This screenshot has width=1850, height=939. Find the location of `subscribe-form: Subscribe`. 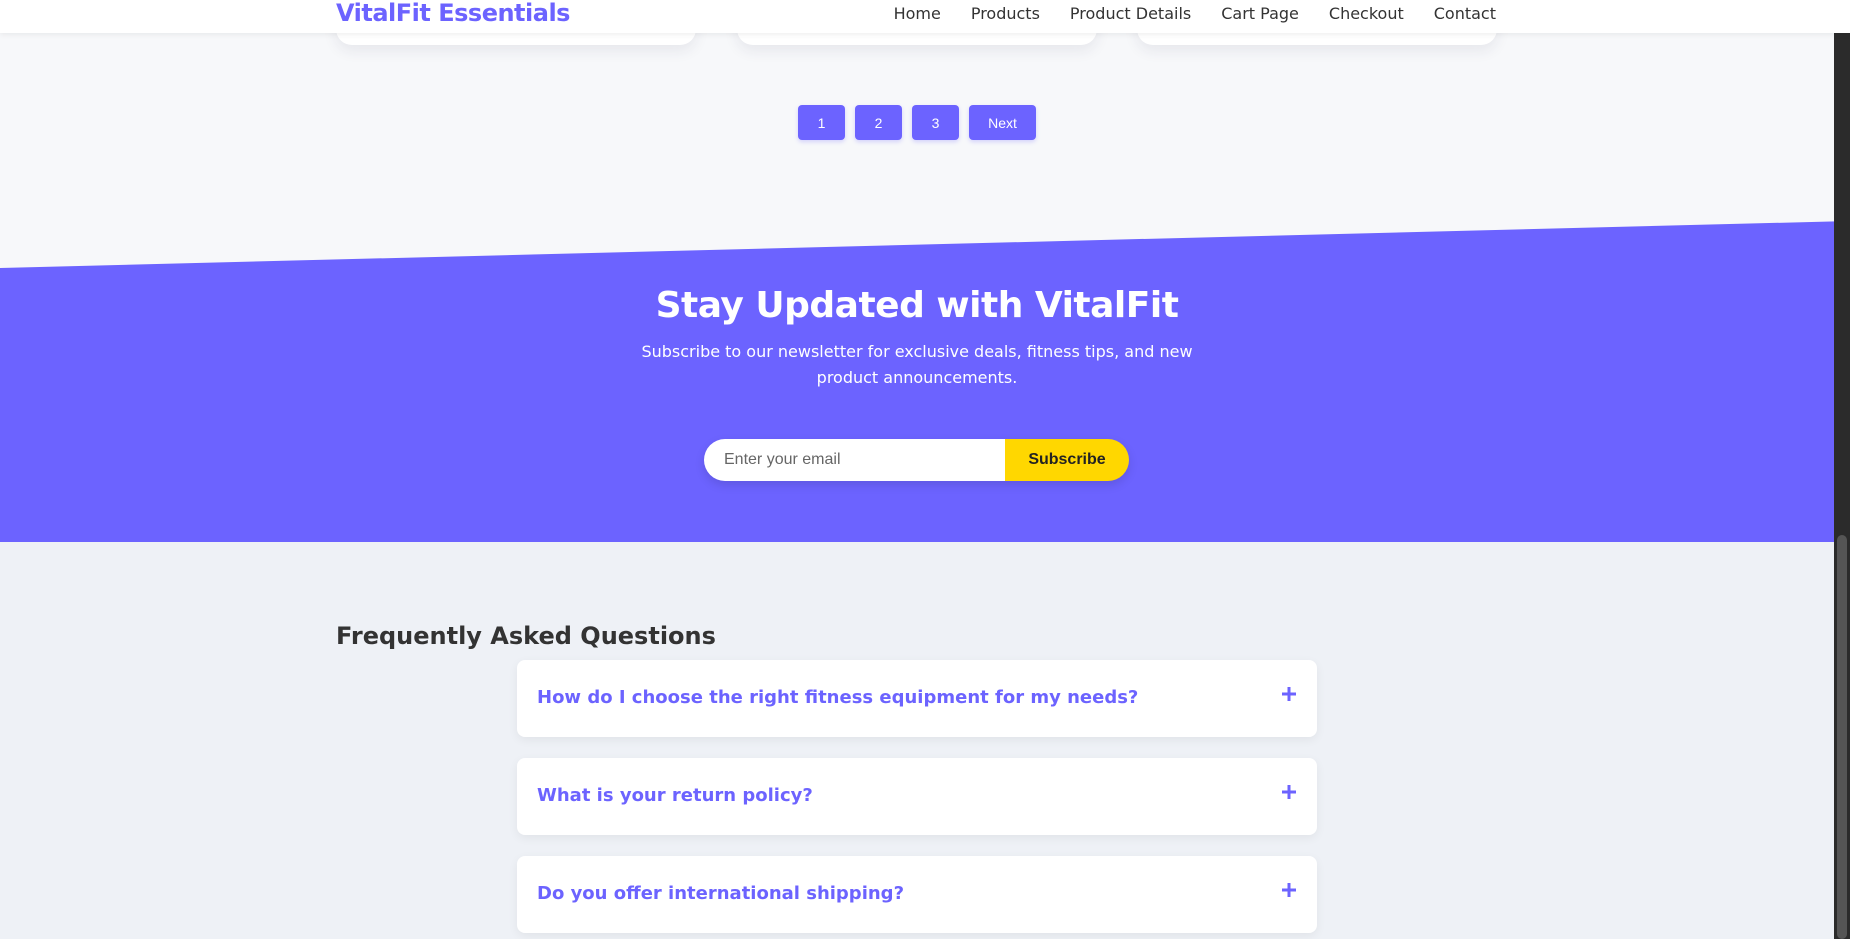

subscribe-form: Subscribe is located at coordinates (916, 460).